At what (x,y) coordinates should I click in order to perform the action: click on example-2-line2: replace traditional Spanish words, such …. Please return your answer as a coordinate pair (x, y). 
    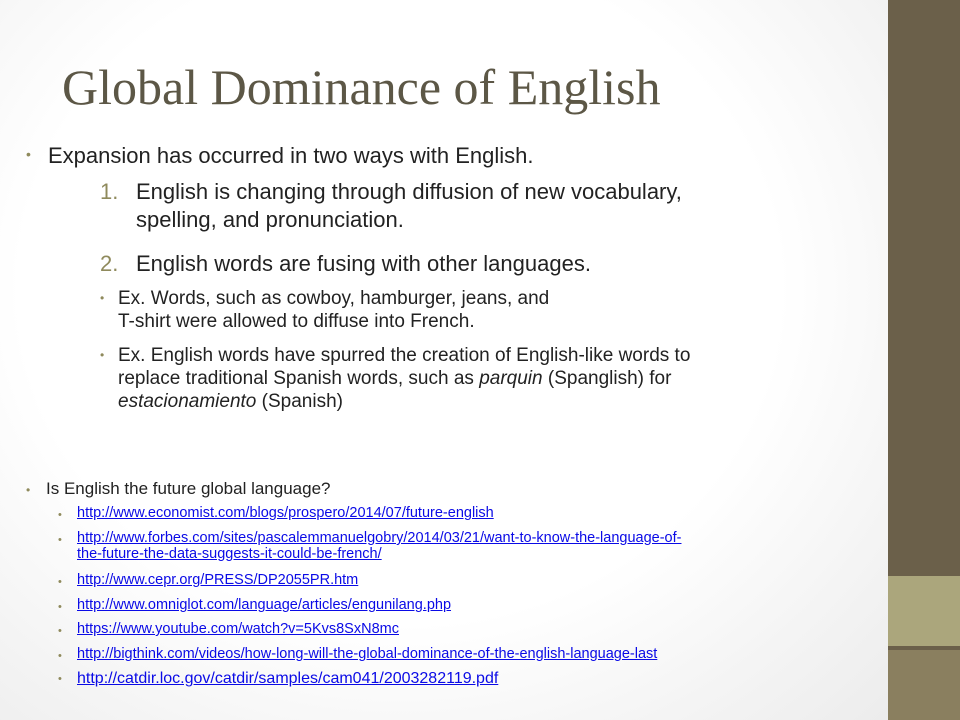
    Looking at the image, I should click on (394, 379).